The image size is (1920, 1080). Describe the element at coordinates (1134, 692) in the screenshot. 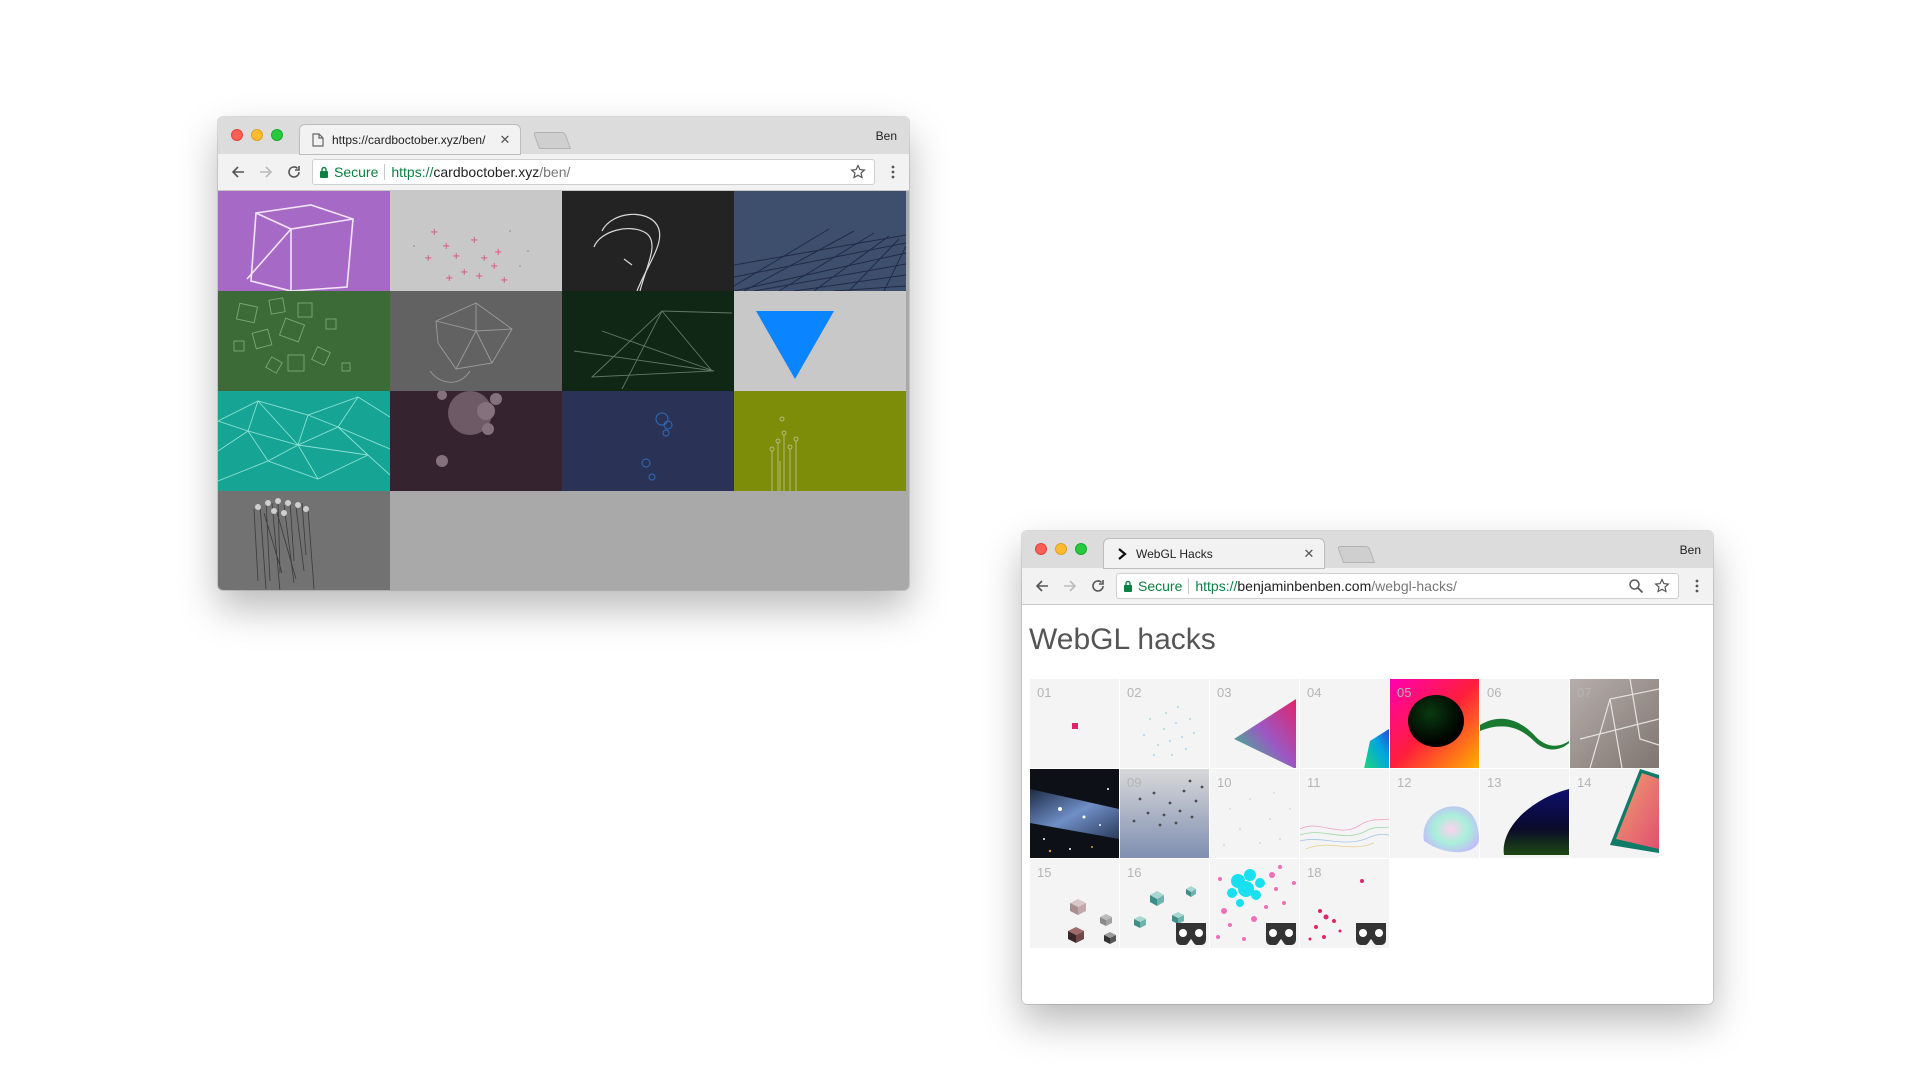

I see `thumbnail-number: 02` at that location.